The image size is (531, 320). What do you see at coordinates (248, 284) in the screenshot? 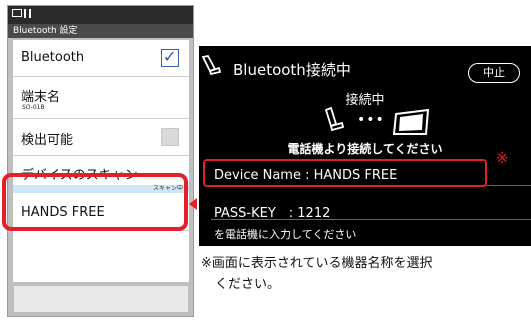
I see `footnote-line: ください。` at bounding box center [248, 284].